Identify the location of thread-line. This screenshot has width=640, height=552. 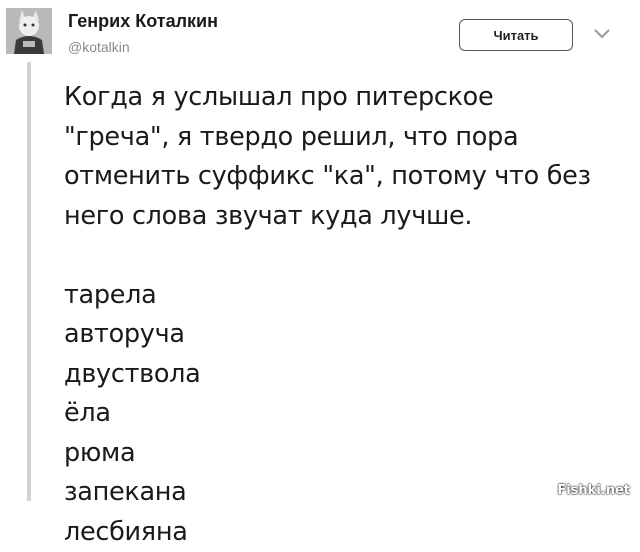
(29, 281).